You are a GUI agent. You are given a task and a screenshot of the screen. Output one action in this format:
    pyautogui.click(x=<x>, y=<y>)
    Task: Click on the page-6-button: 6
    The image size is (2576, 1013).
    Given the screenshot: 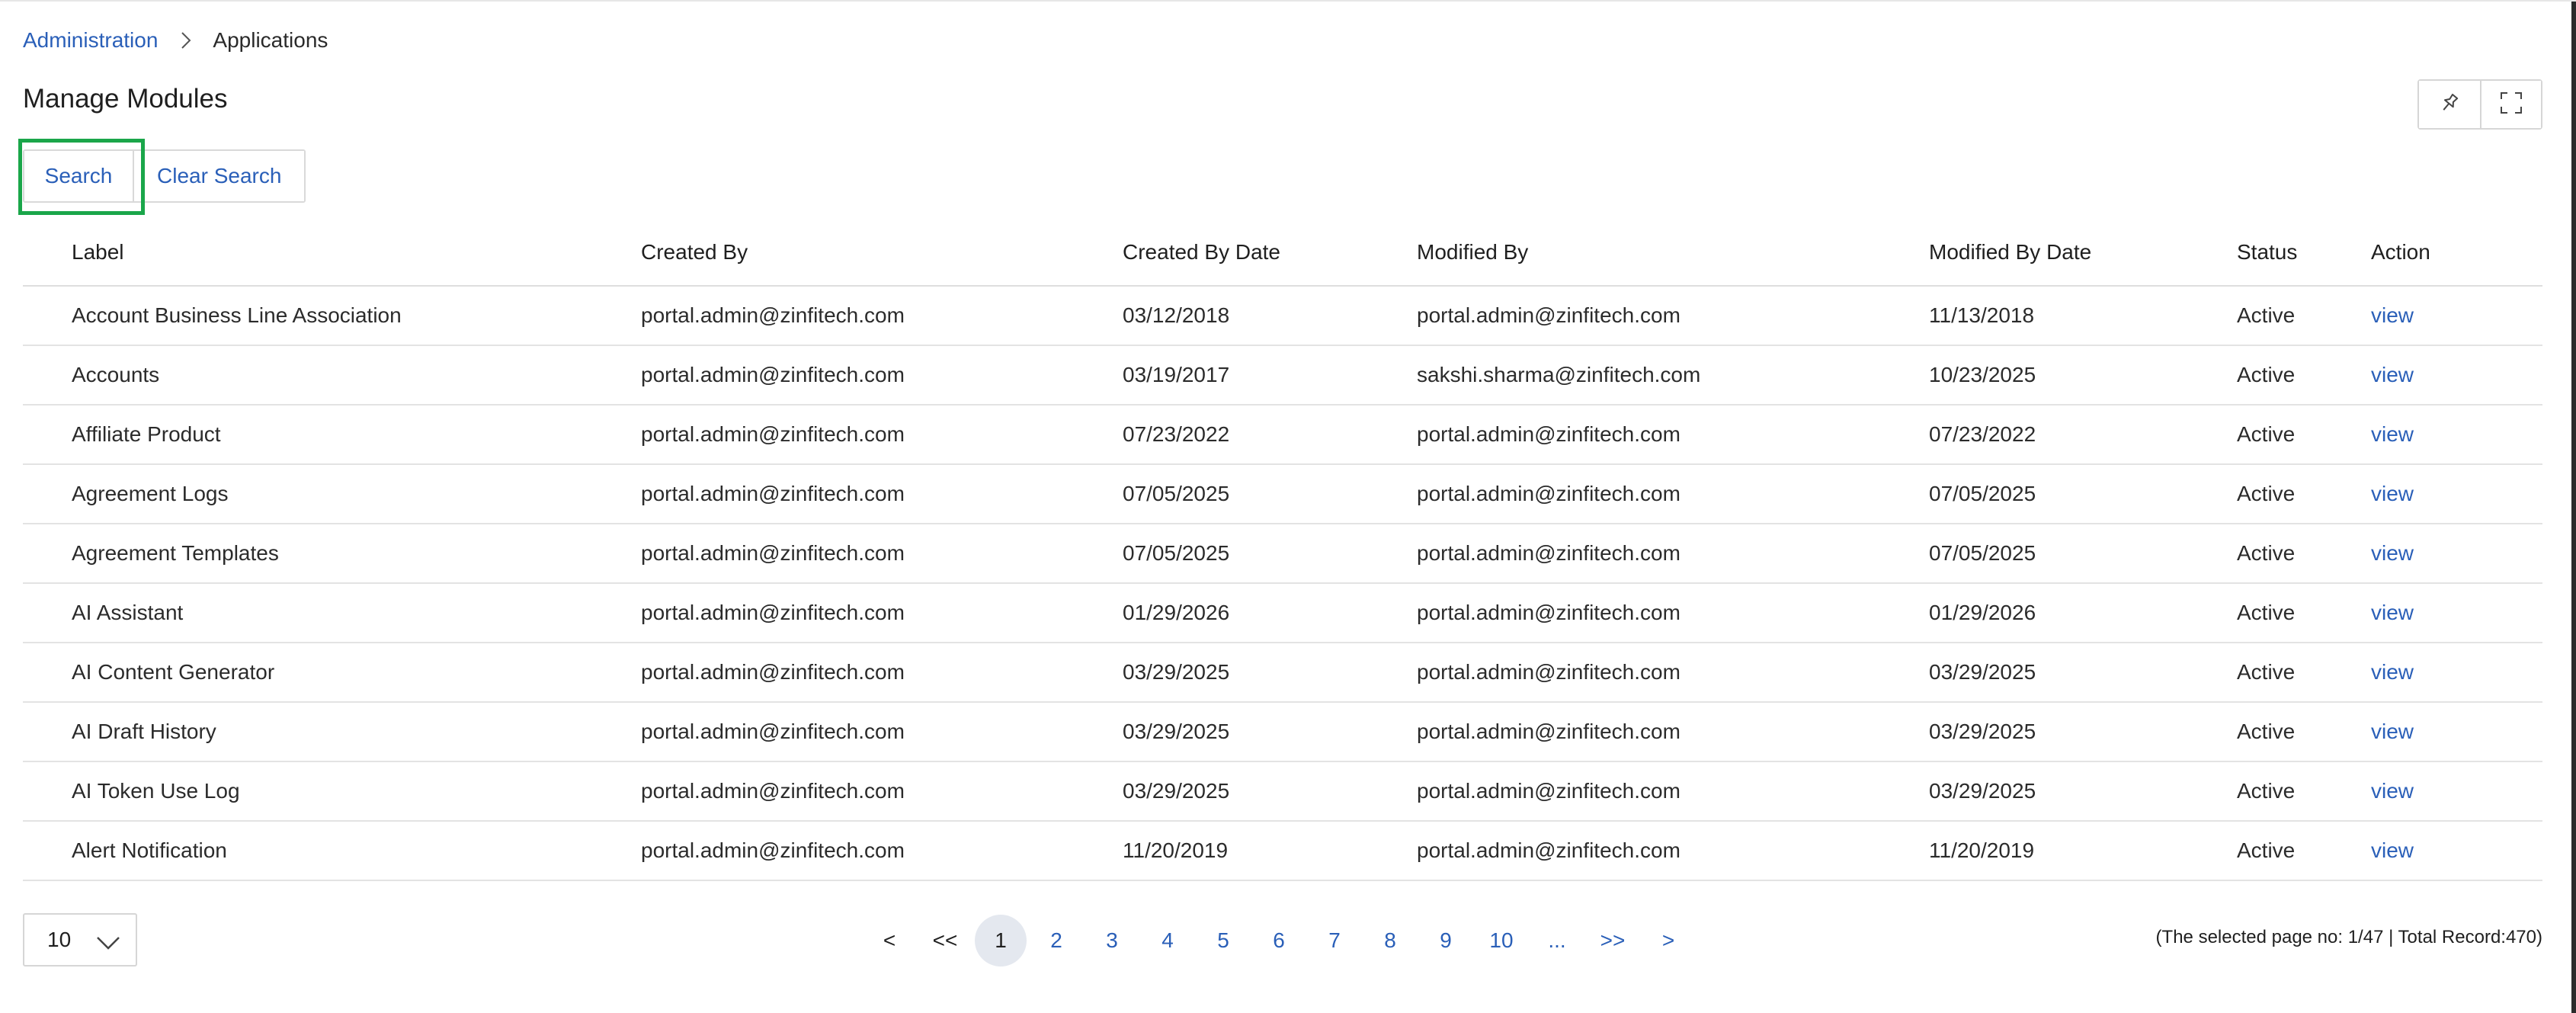 What is the action you would take?
    pyautogui.click(x=1279, y=941)
    